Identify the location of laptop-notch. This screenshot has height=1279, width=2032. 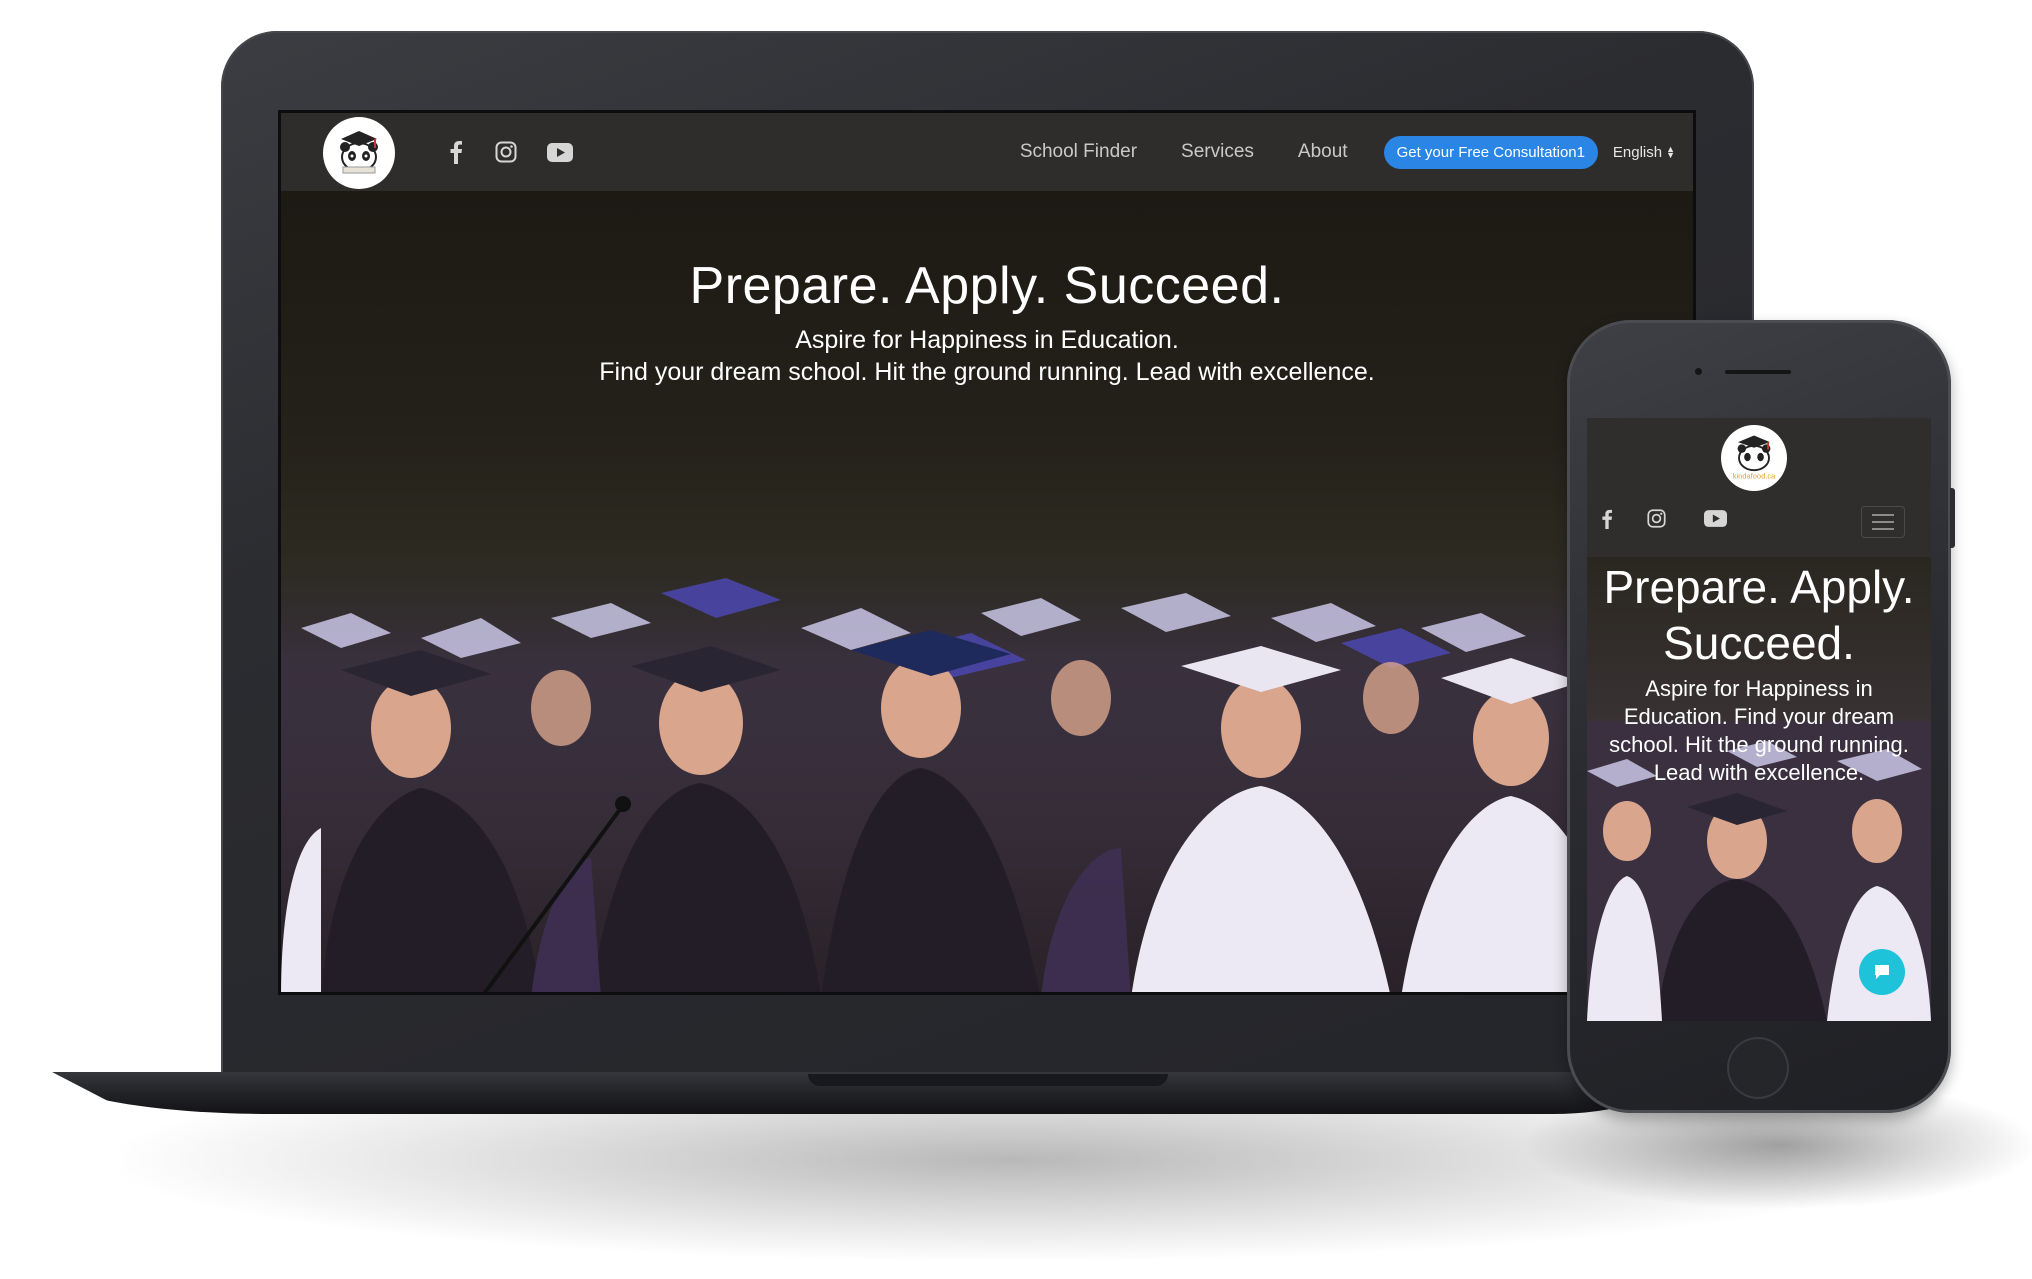
(988, 1080).